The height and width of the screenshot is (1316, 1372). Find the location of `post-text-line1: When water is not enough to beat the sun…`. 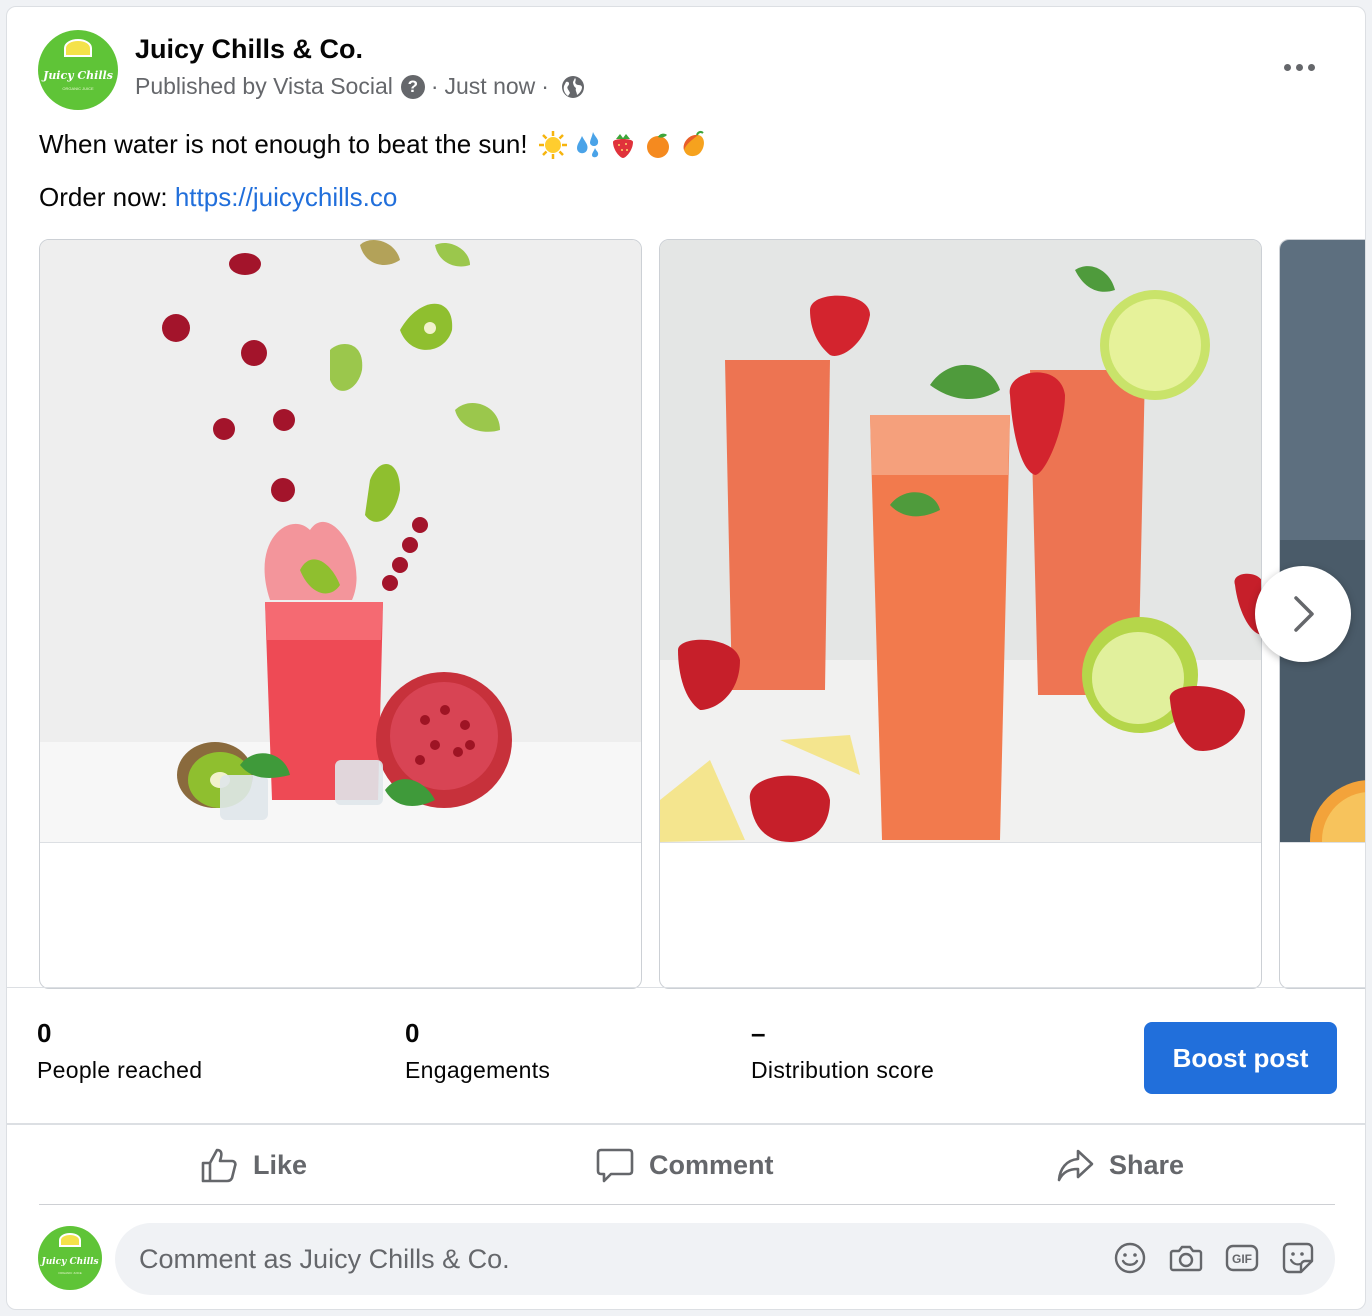

post-text-line1: When water is not enough to beat the sun… is located at coordinates (373, 144).